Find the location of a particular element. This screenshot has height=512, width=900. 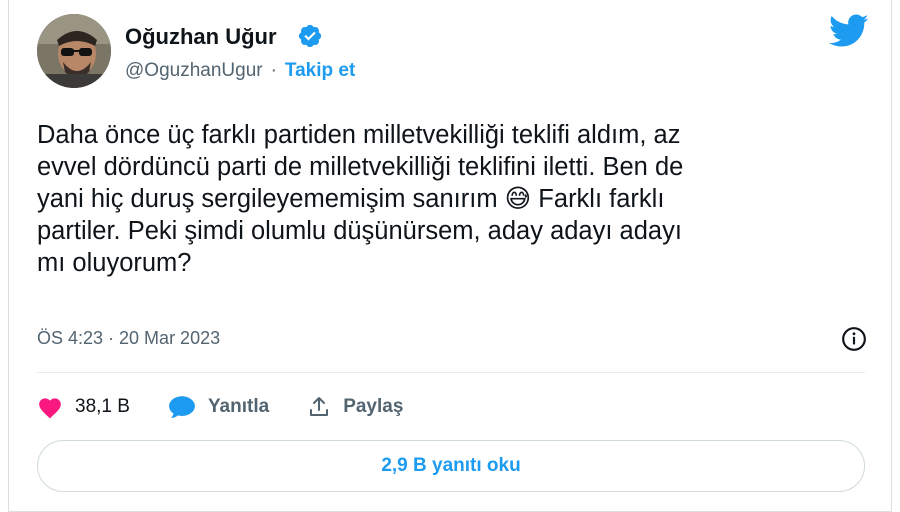

avatar-image is located at coordinates (74, 51).